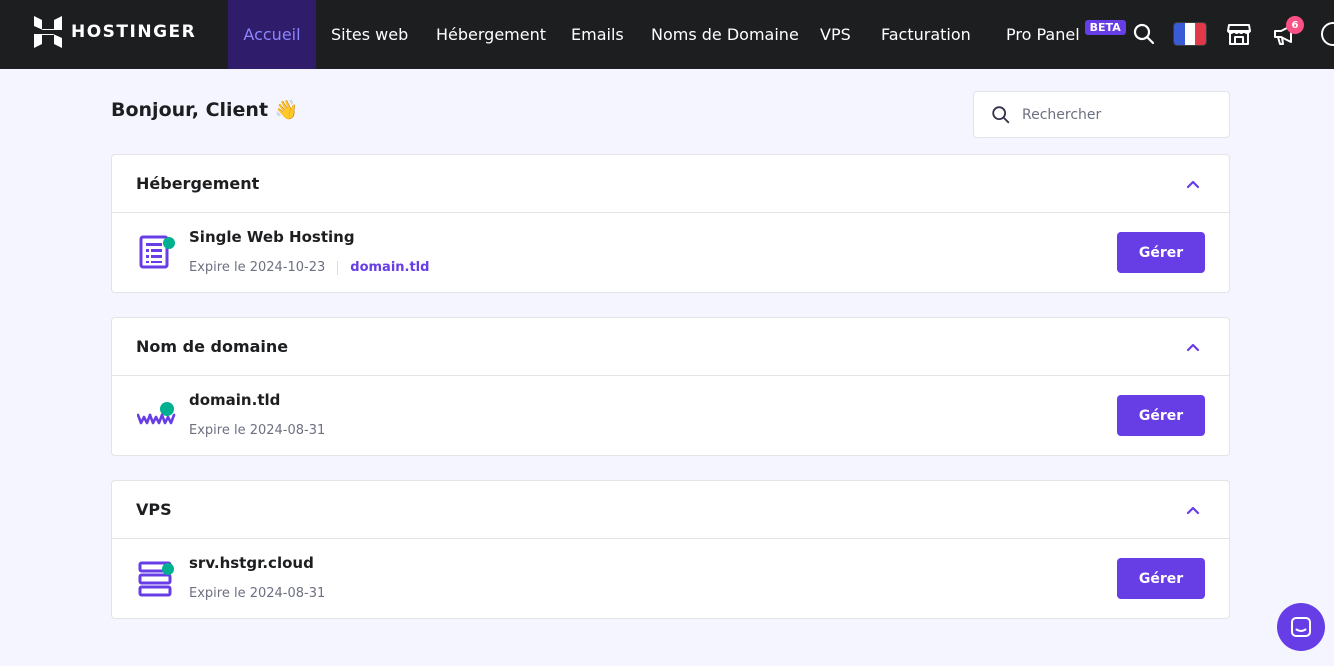 This screenshot has height=666, width=1334. I want to click on section-title: Nom de domaine, so click(212, 346).